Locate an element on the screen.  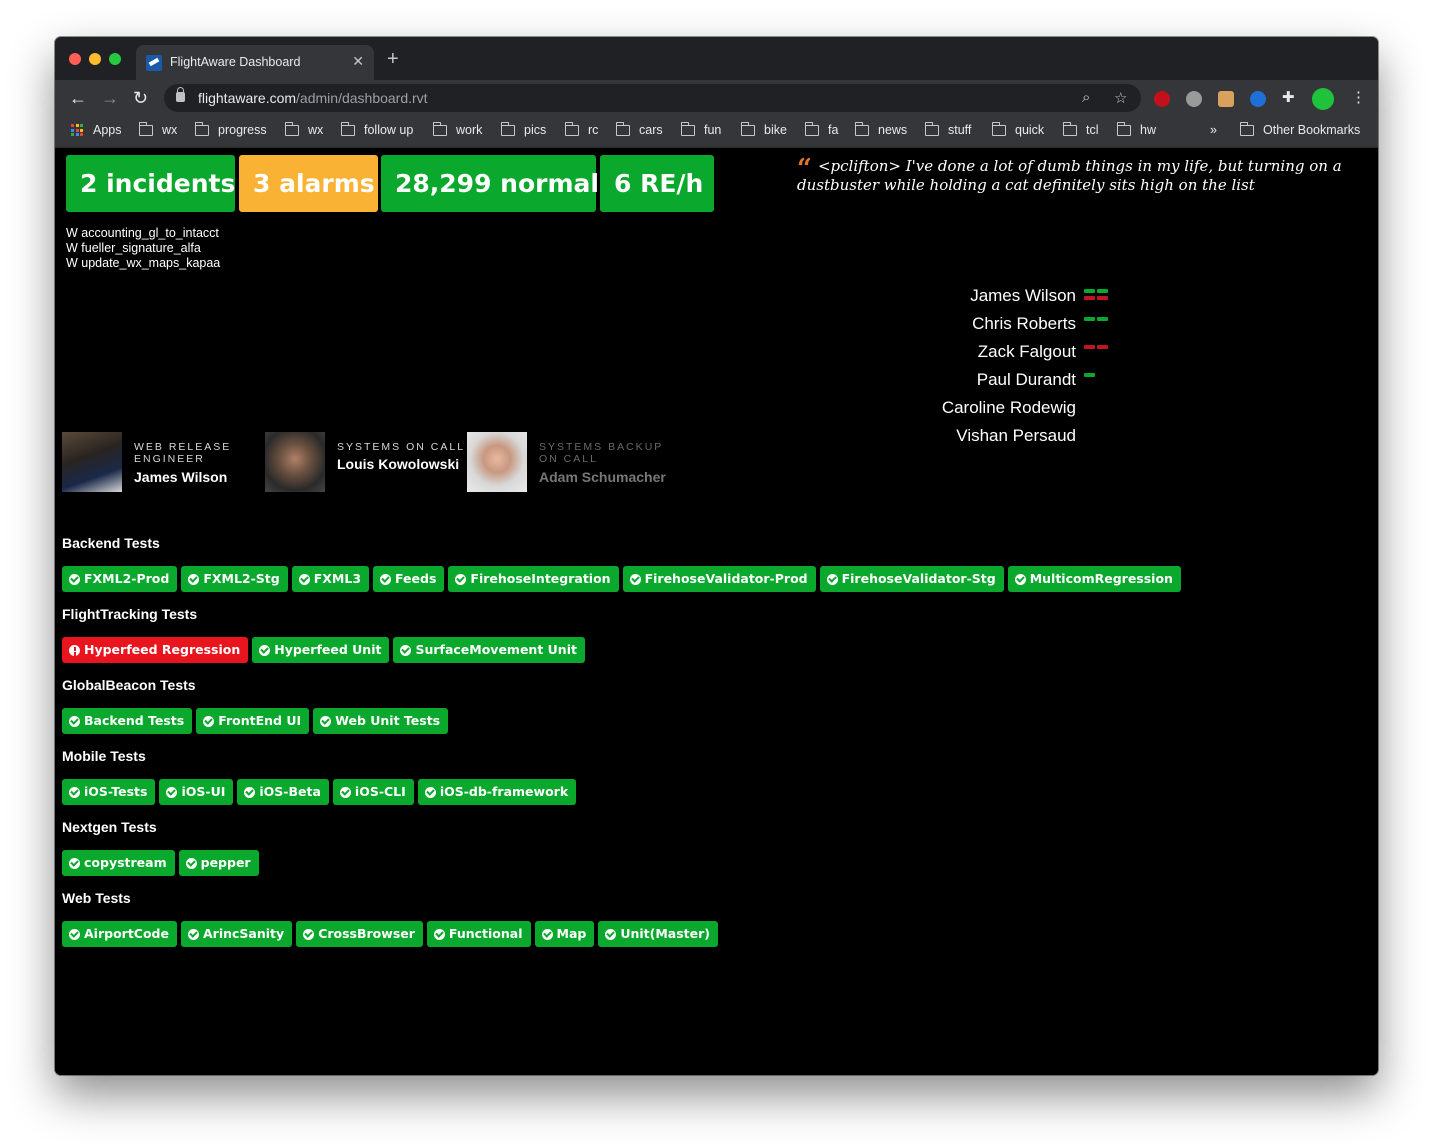
test-badge: Feeds is located at coordinates (409, 579).